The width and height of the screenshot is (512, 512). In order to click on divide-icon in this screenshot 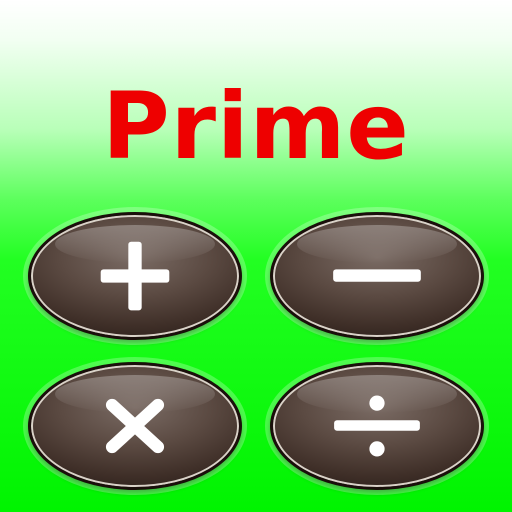, I will do `click(377, 426)`.